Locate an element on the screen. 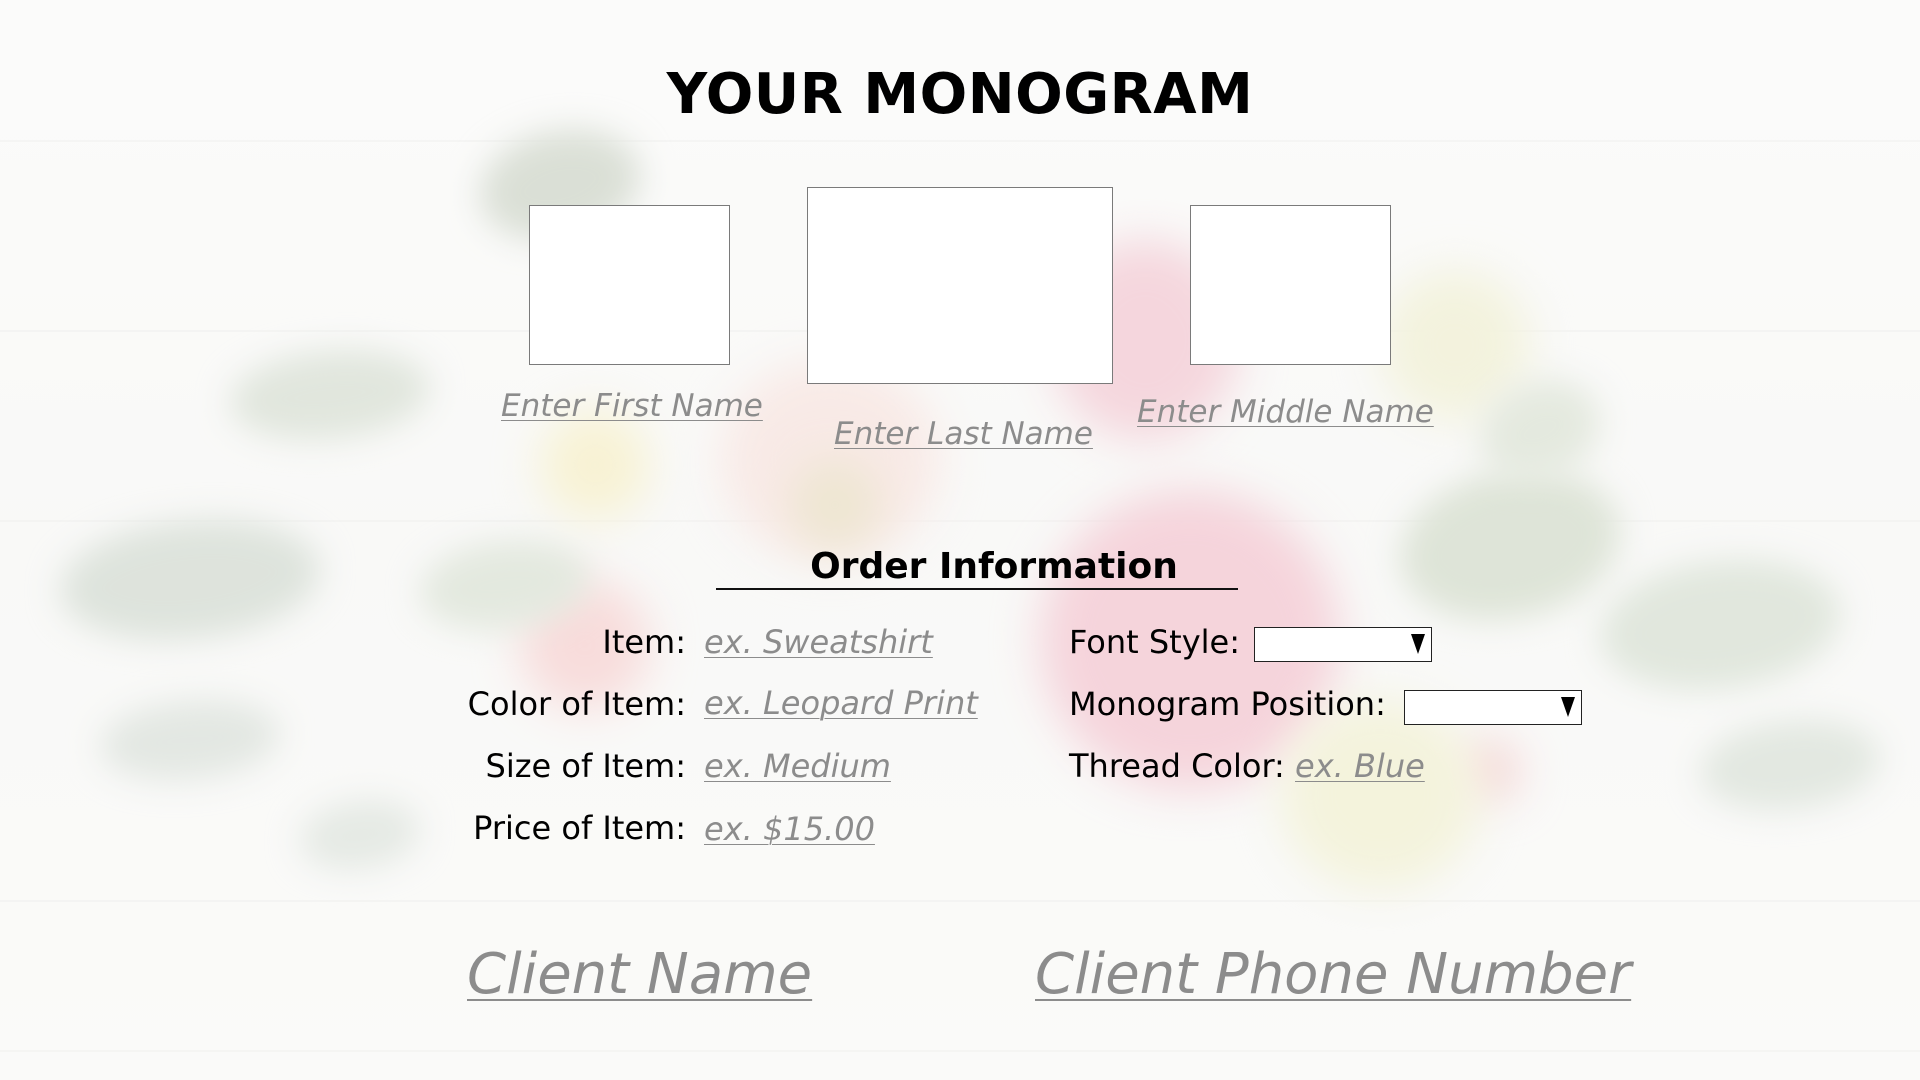 The height and width of the screenshot is (1080, 1920). item-label: Item: is located at coordinates (644, 642).